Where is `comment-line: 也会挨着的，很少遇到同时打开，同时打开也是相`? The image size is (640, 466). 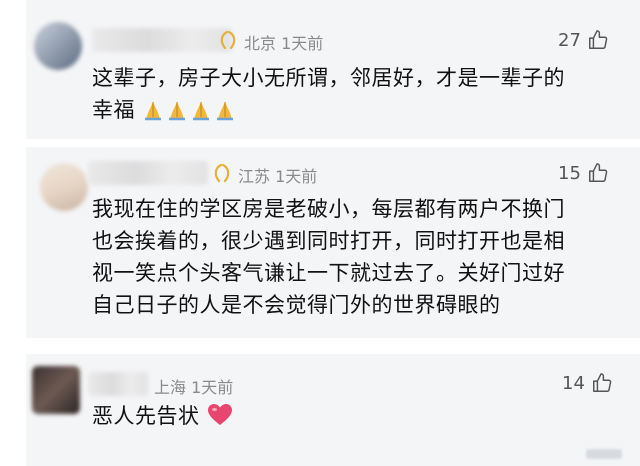
comment-line: 也会挨着的，很少遇到同时打开，同时打开也是相 is located at coordinates (328, 241).